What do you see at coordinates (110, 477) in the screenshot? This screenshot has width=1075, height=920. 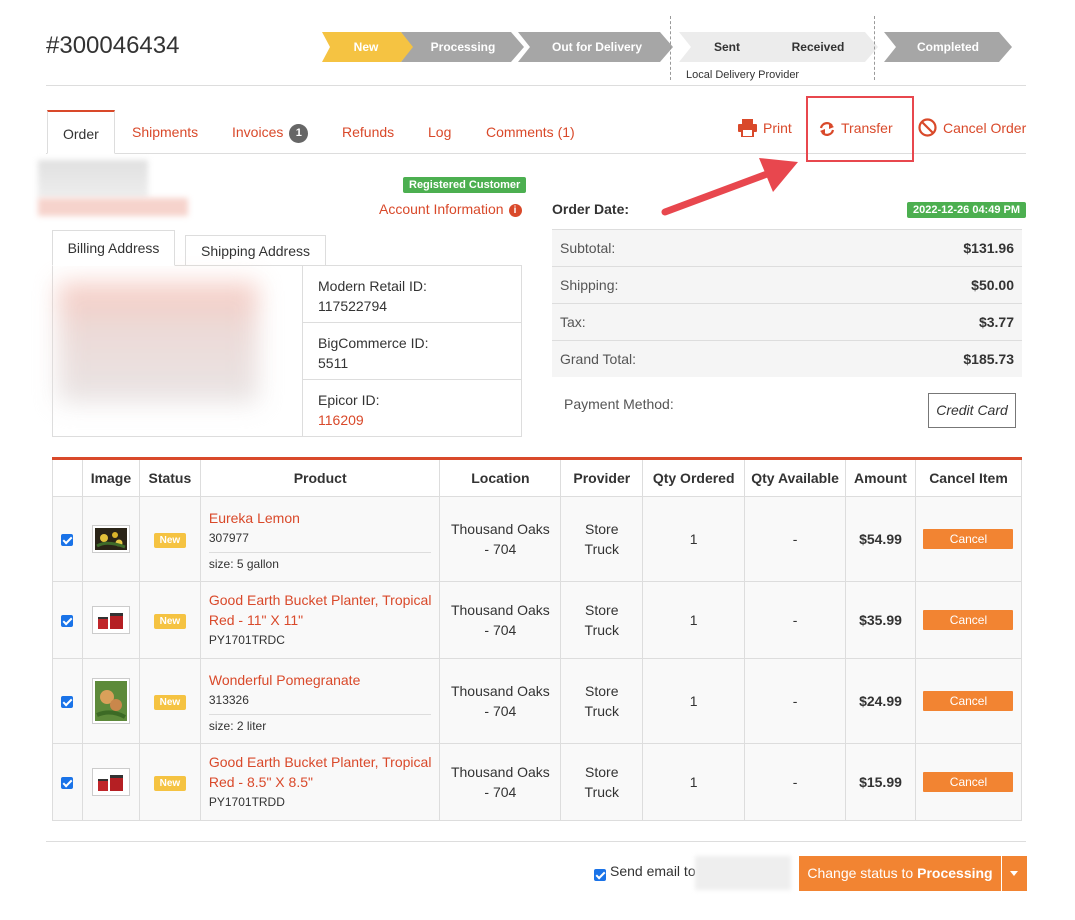 I see `column-header-image: Image` at bounding box center [110, 477].